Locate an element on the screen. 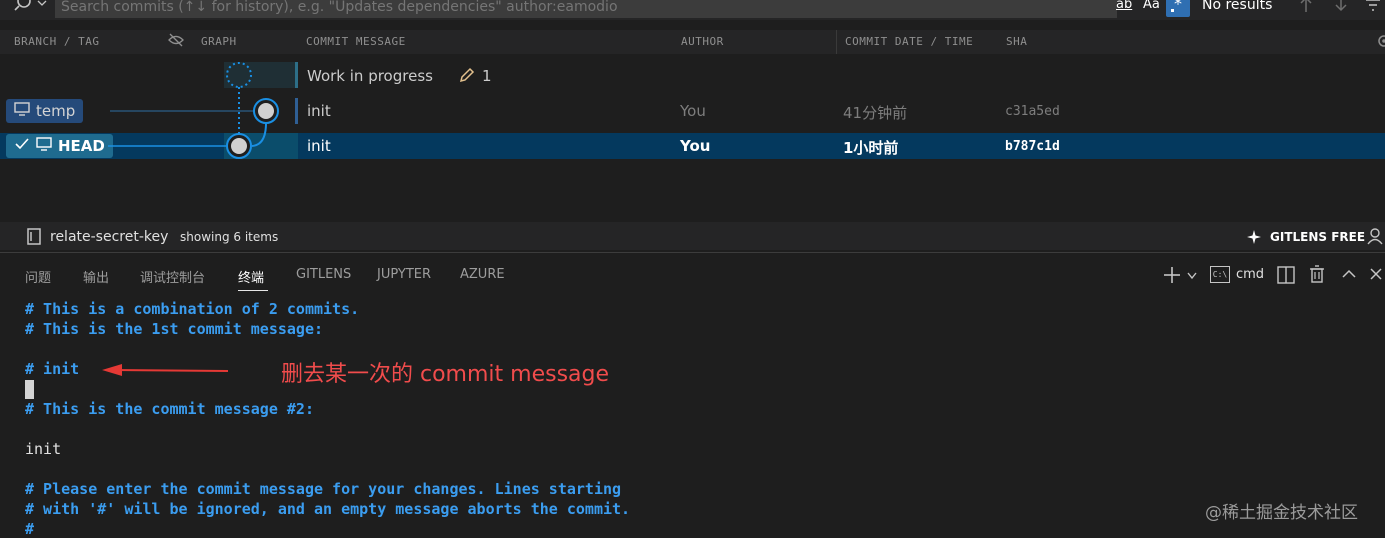  column-header-graph: GRAPH is located at coordinates (219, 41).